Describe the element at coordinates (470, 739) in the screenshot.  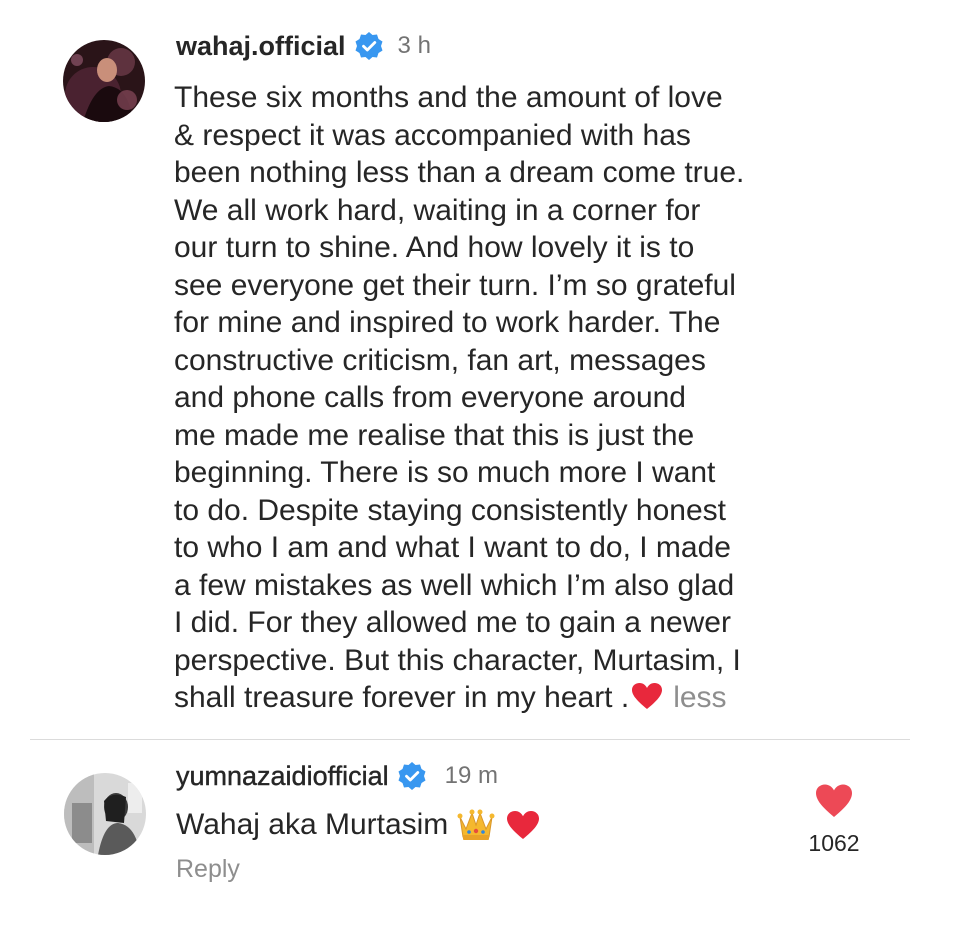
I see `divider` at that location.